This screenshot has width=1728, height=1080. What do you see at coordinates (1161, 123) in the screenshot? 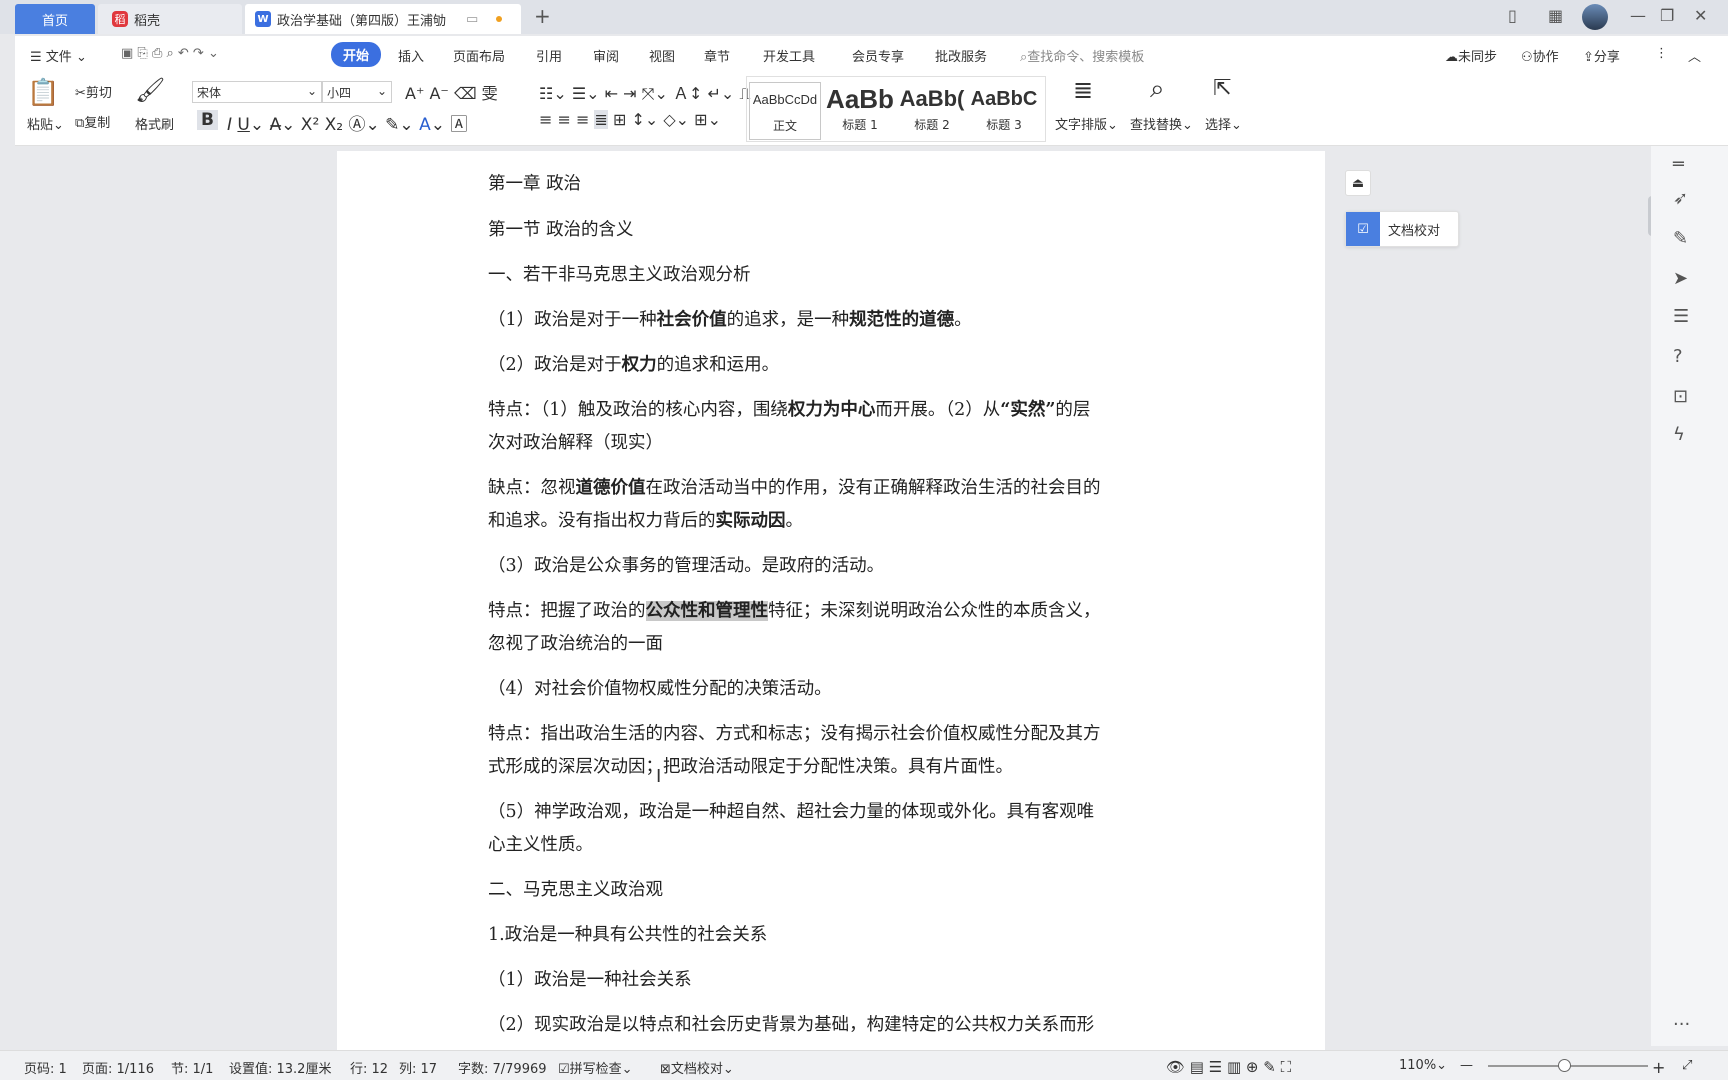
I see `find-replace-button: 查找替换⌄` at bounding box center [1161, 123].